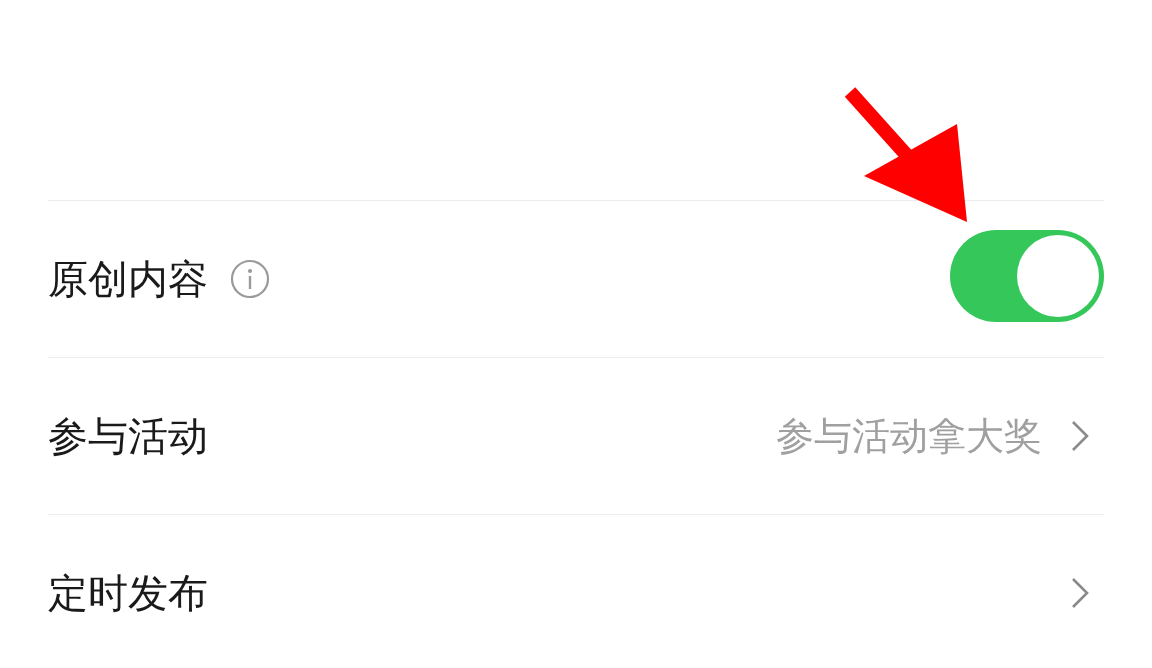 The image size is (1152, 668). Describe the element at coordinates (909, 436) in the screenshot. I see `setting-value: 参与活动拿大奖` at that location.